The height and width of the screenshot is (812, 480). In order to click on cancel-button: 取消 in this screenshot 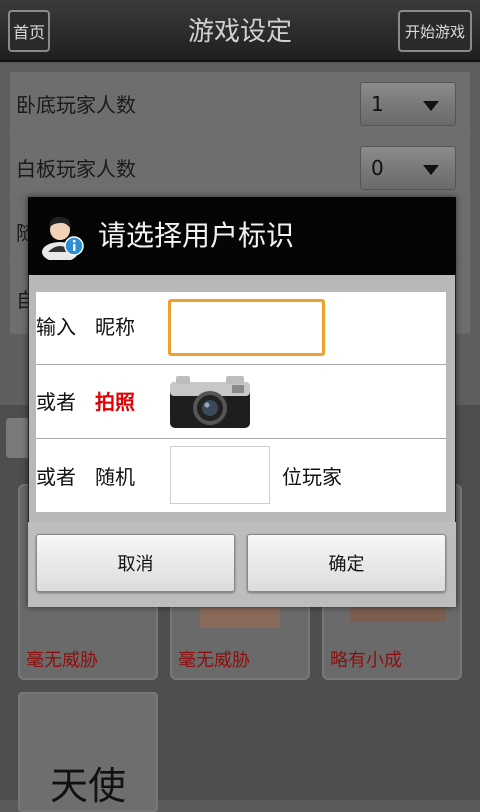, I will do `click(135, 563)`.